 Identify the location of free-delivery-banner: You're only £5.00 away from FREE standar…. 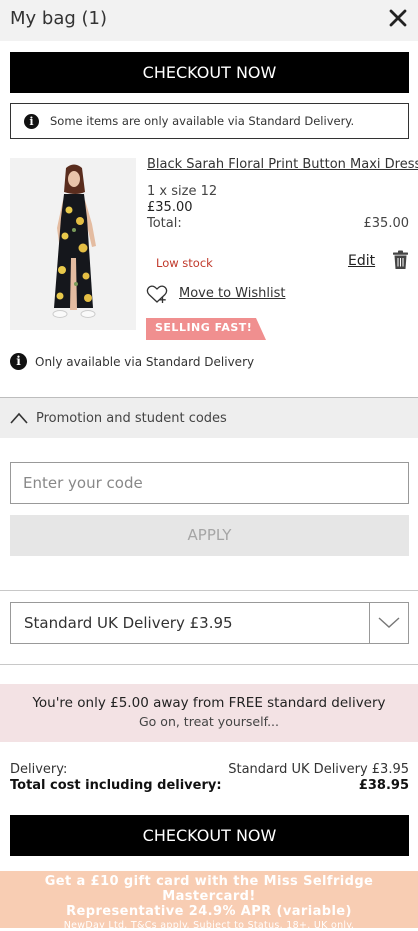
(209, 713).